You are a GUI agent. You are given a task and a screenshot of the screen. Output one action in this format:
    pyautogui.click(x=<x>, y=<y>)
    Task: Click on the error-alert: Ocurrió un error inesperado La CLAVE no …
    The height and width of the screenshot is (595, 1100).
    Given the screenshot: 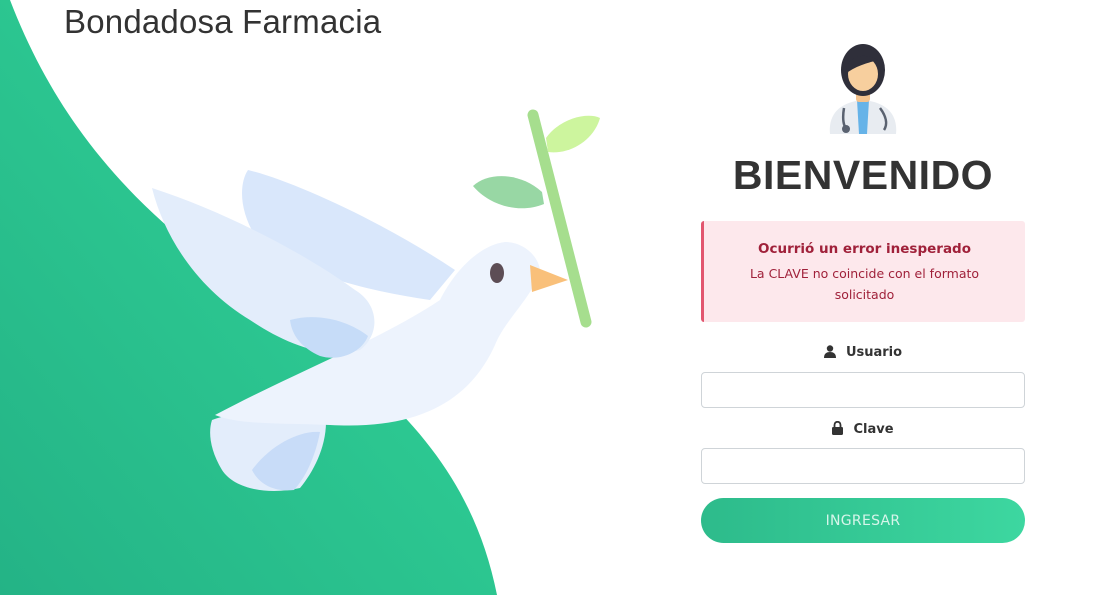 What is the action you would take?
    pyautogui.click(x=863, y=271)
    